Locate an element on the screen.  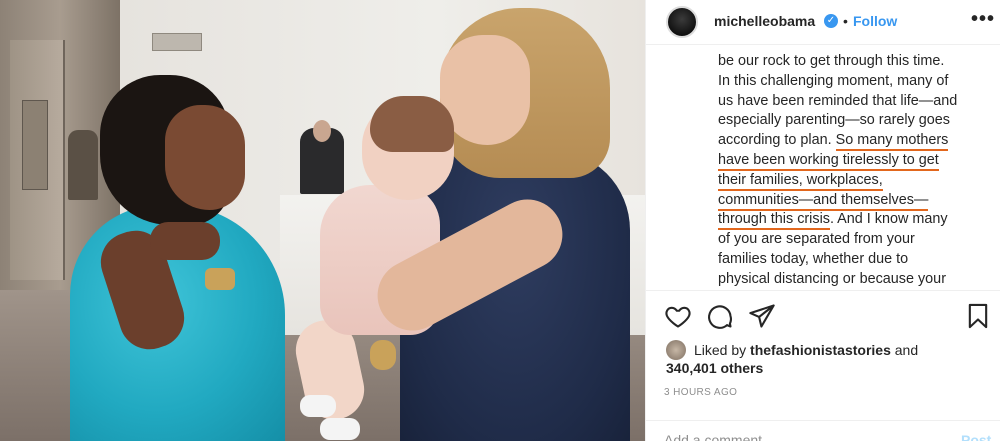
elevator-panel is located at coordinates (35, 145).